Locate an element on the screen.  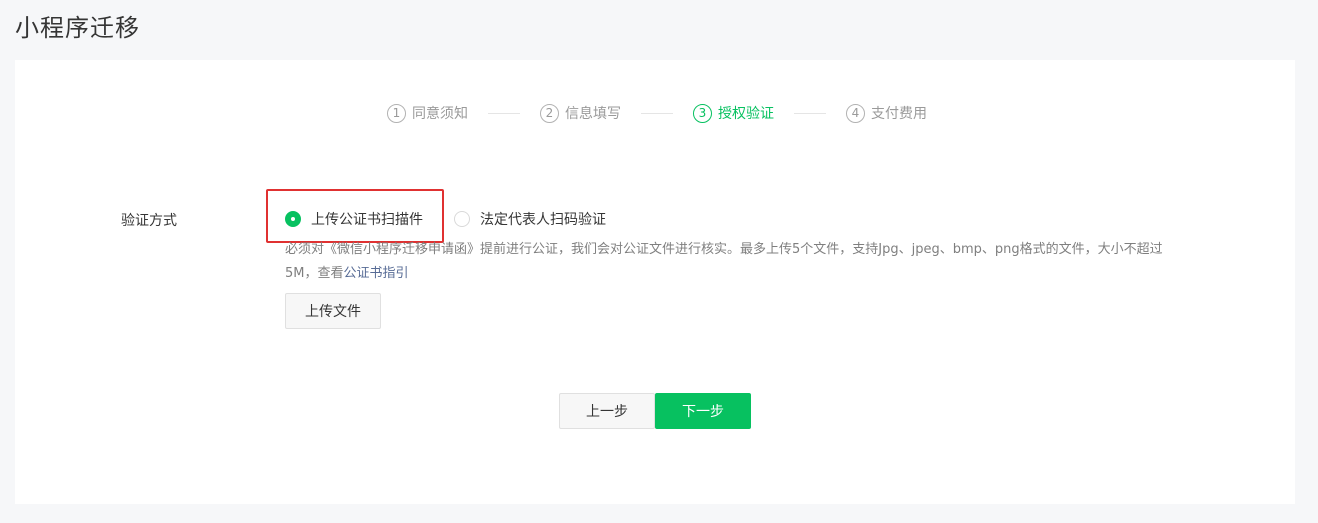
step-label: 同意须知 is located at coordinates (440, 114).